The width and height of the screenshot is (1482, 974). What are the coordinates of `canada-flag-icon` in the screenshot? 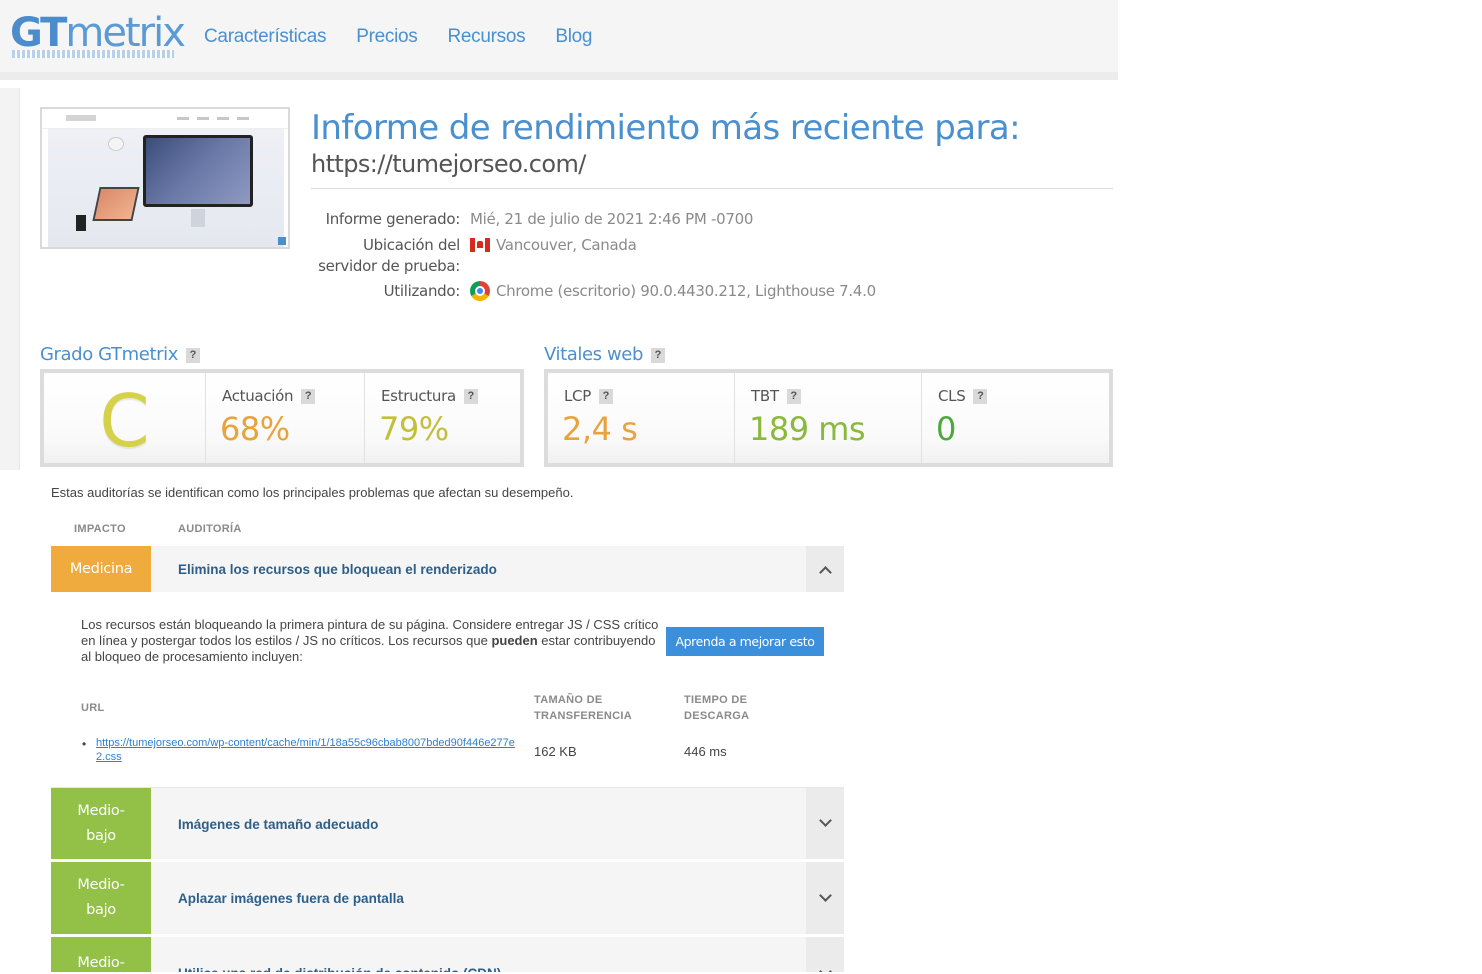 It's located at (480, 245).